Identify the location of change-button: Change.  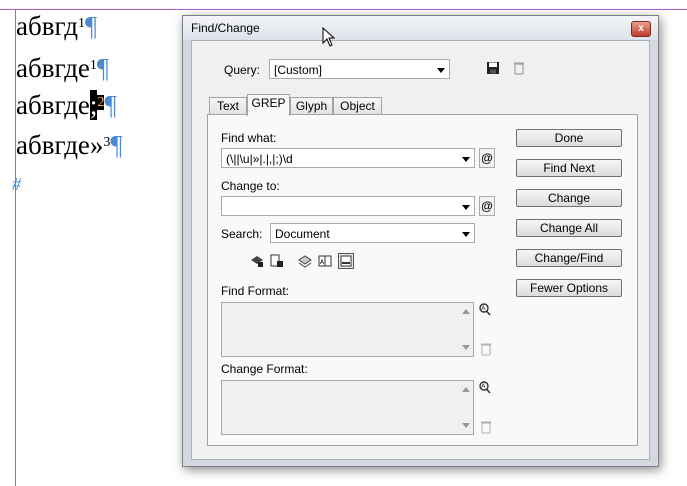
(569, 198).